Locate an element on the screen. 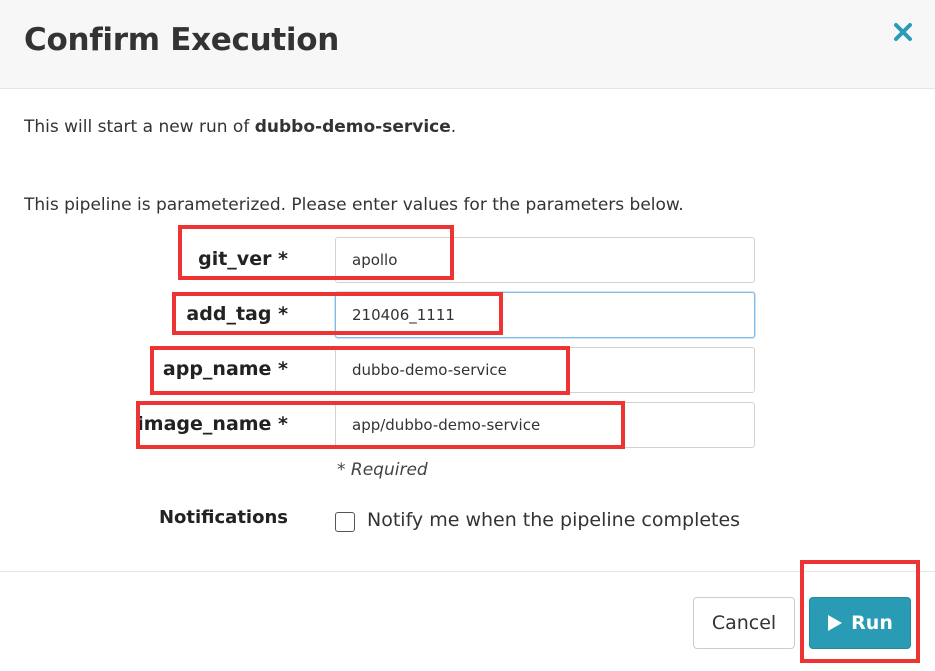 The image size is (935, 671). param-label-git-ver: git_ver * is located at coordinates (243, 259).